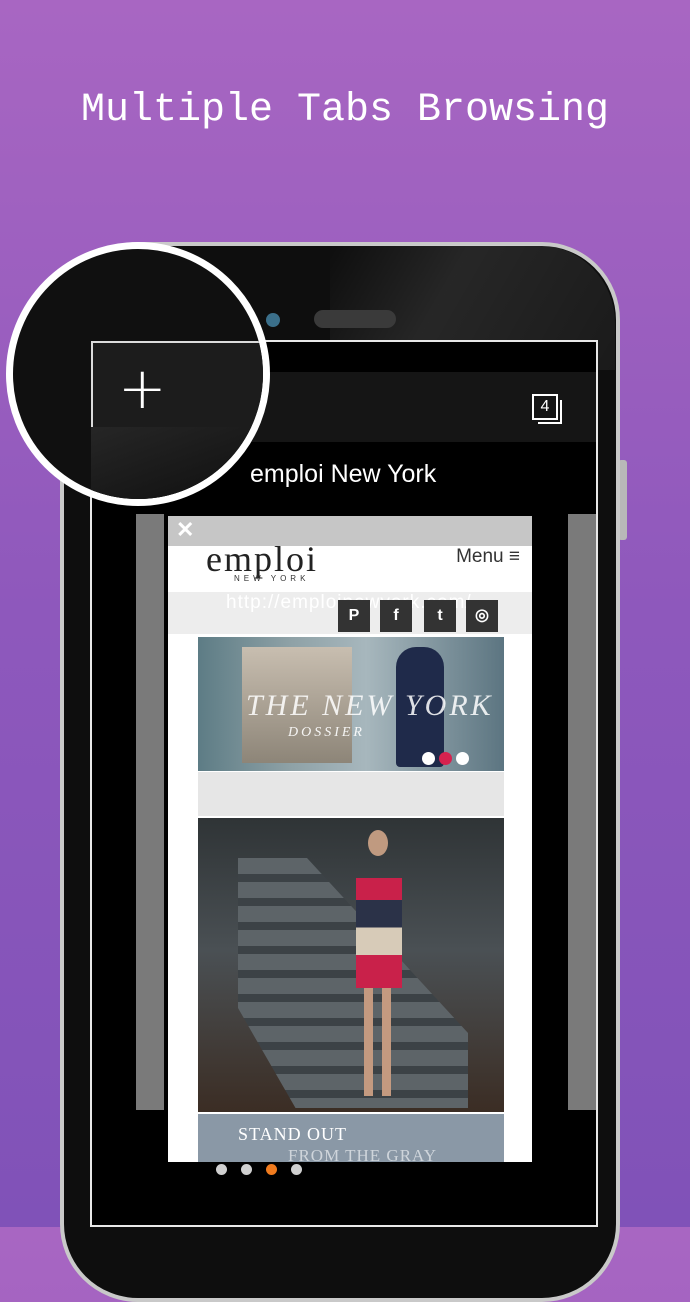 The height and width of the screenshot is (1302, 690). Describe the element at coordinates (273, 320) in the screenshot. I see `phone-camera` at that location.